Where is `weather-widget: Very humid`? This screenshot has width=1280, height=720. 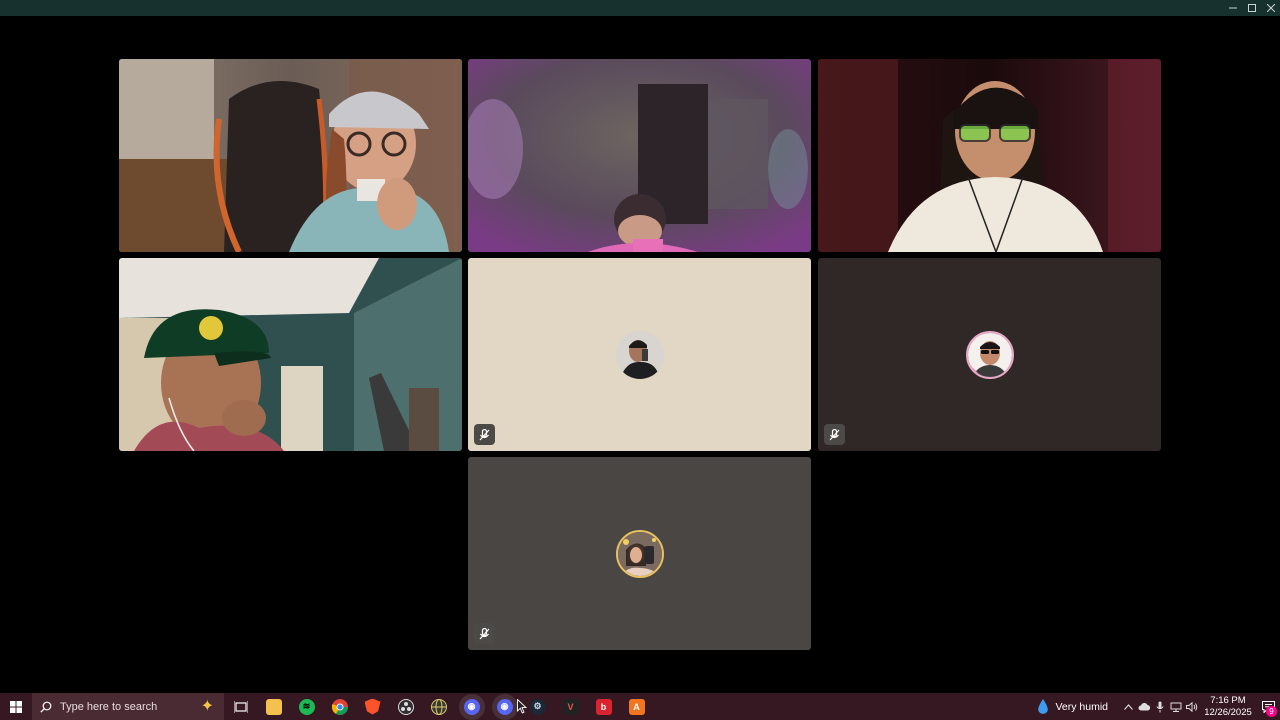 weather-widget: Very humid is located at coordinates (1072, 706).